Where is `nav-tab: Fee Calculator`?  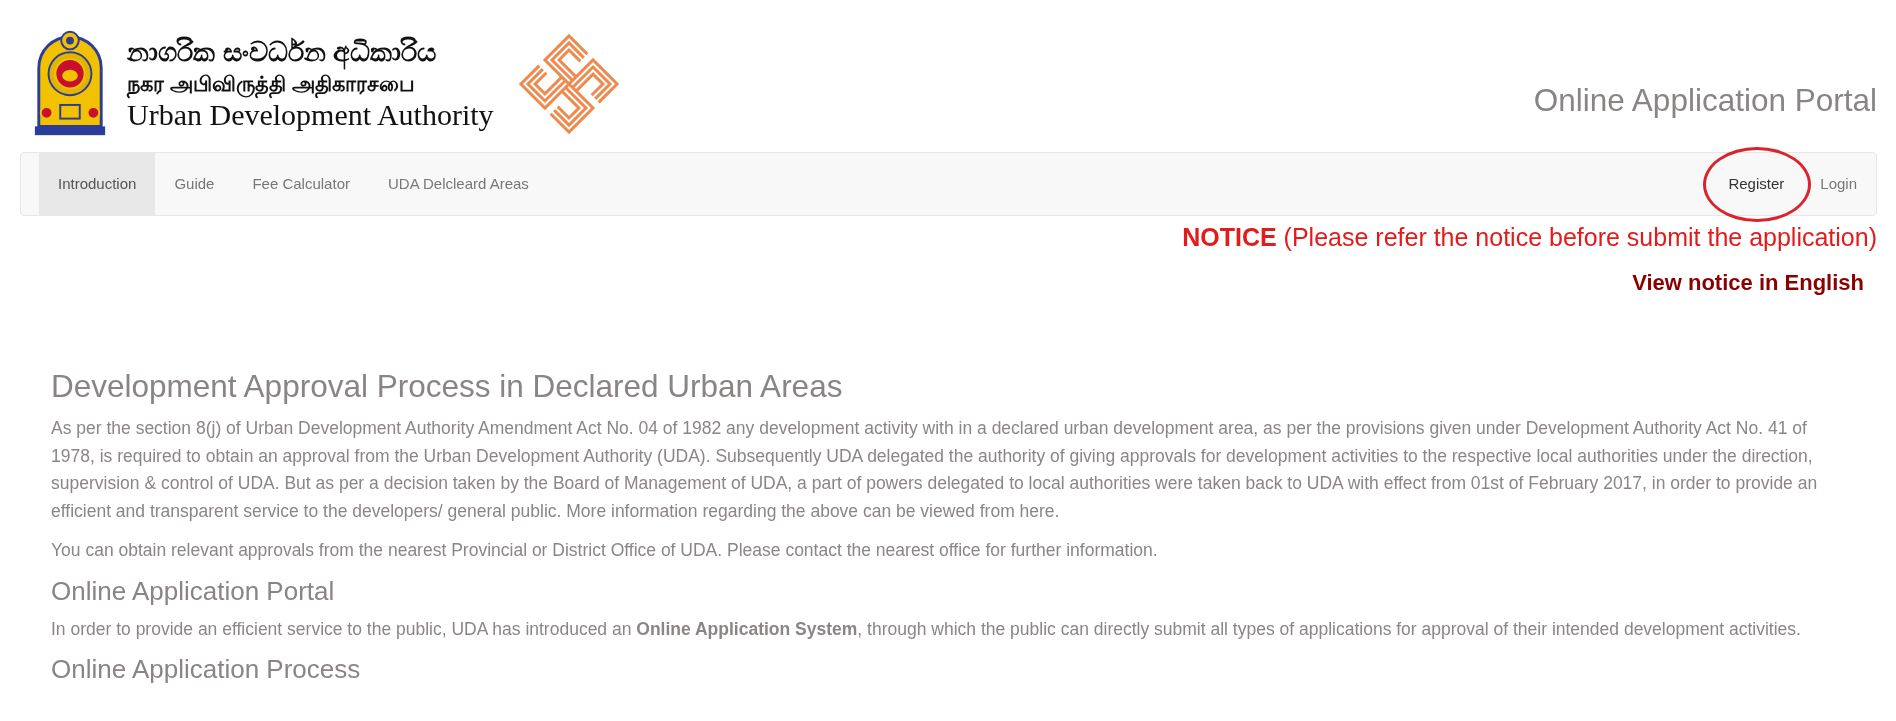
nav-tab: Fee Calculator is located at coordinates (301, 184).